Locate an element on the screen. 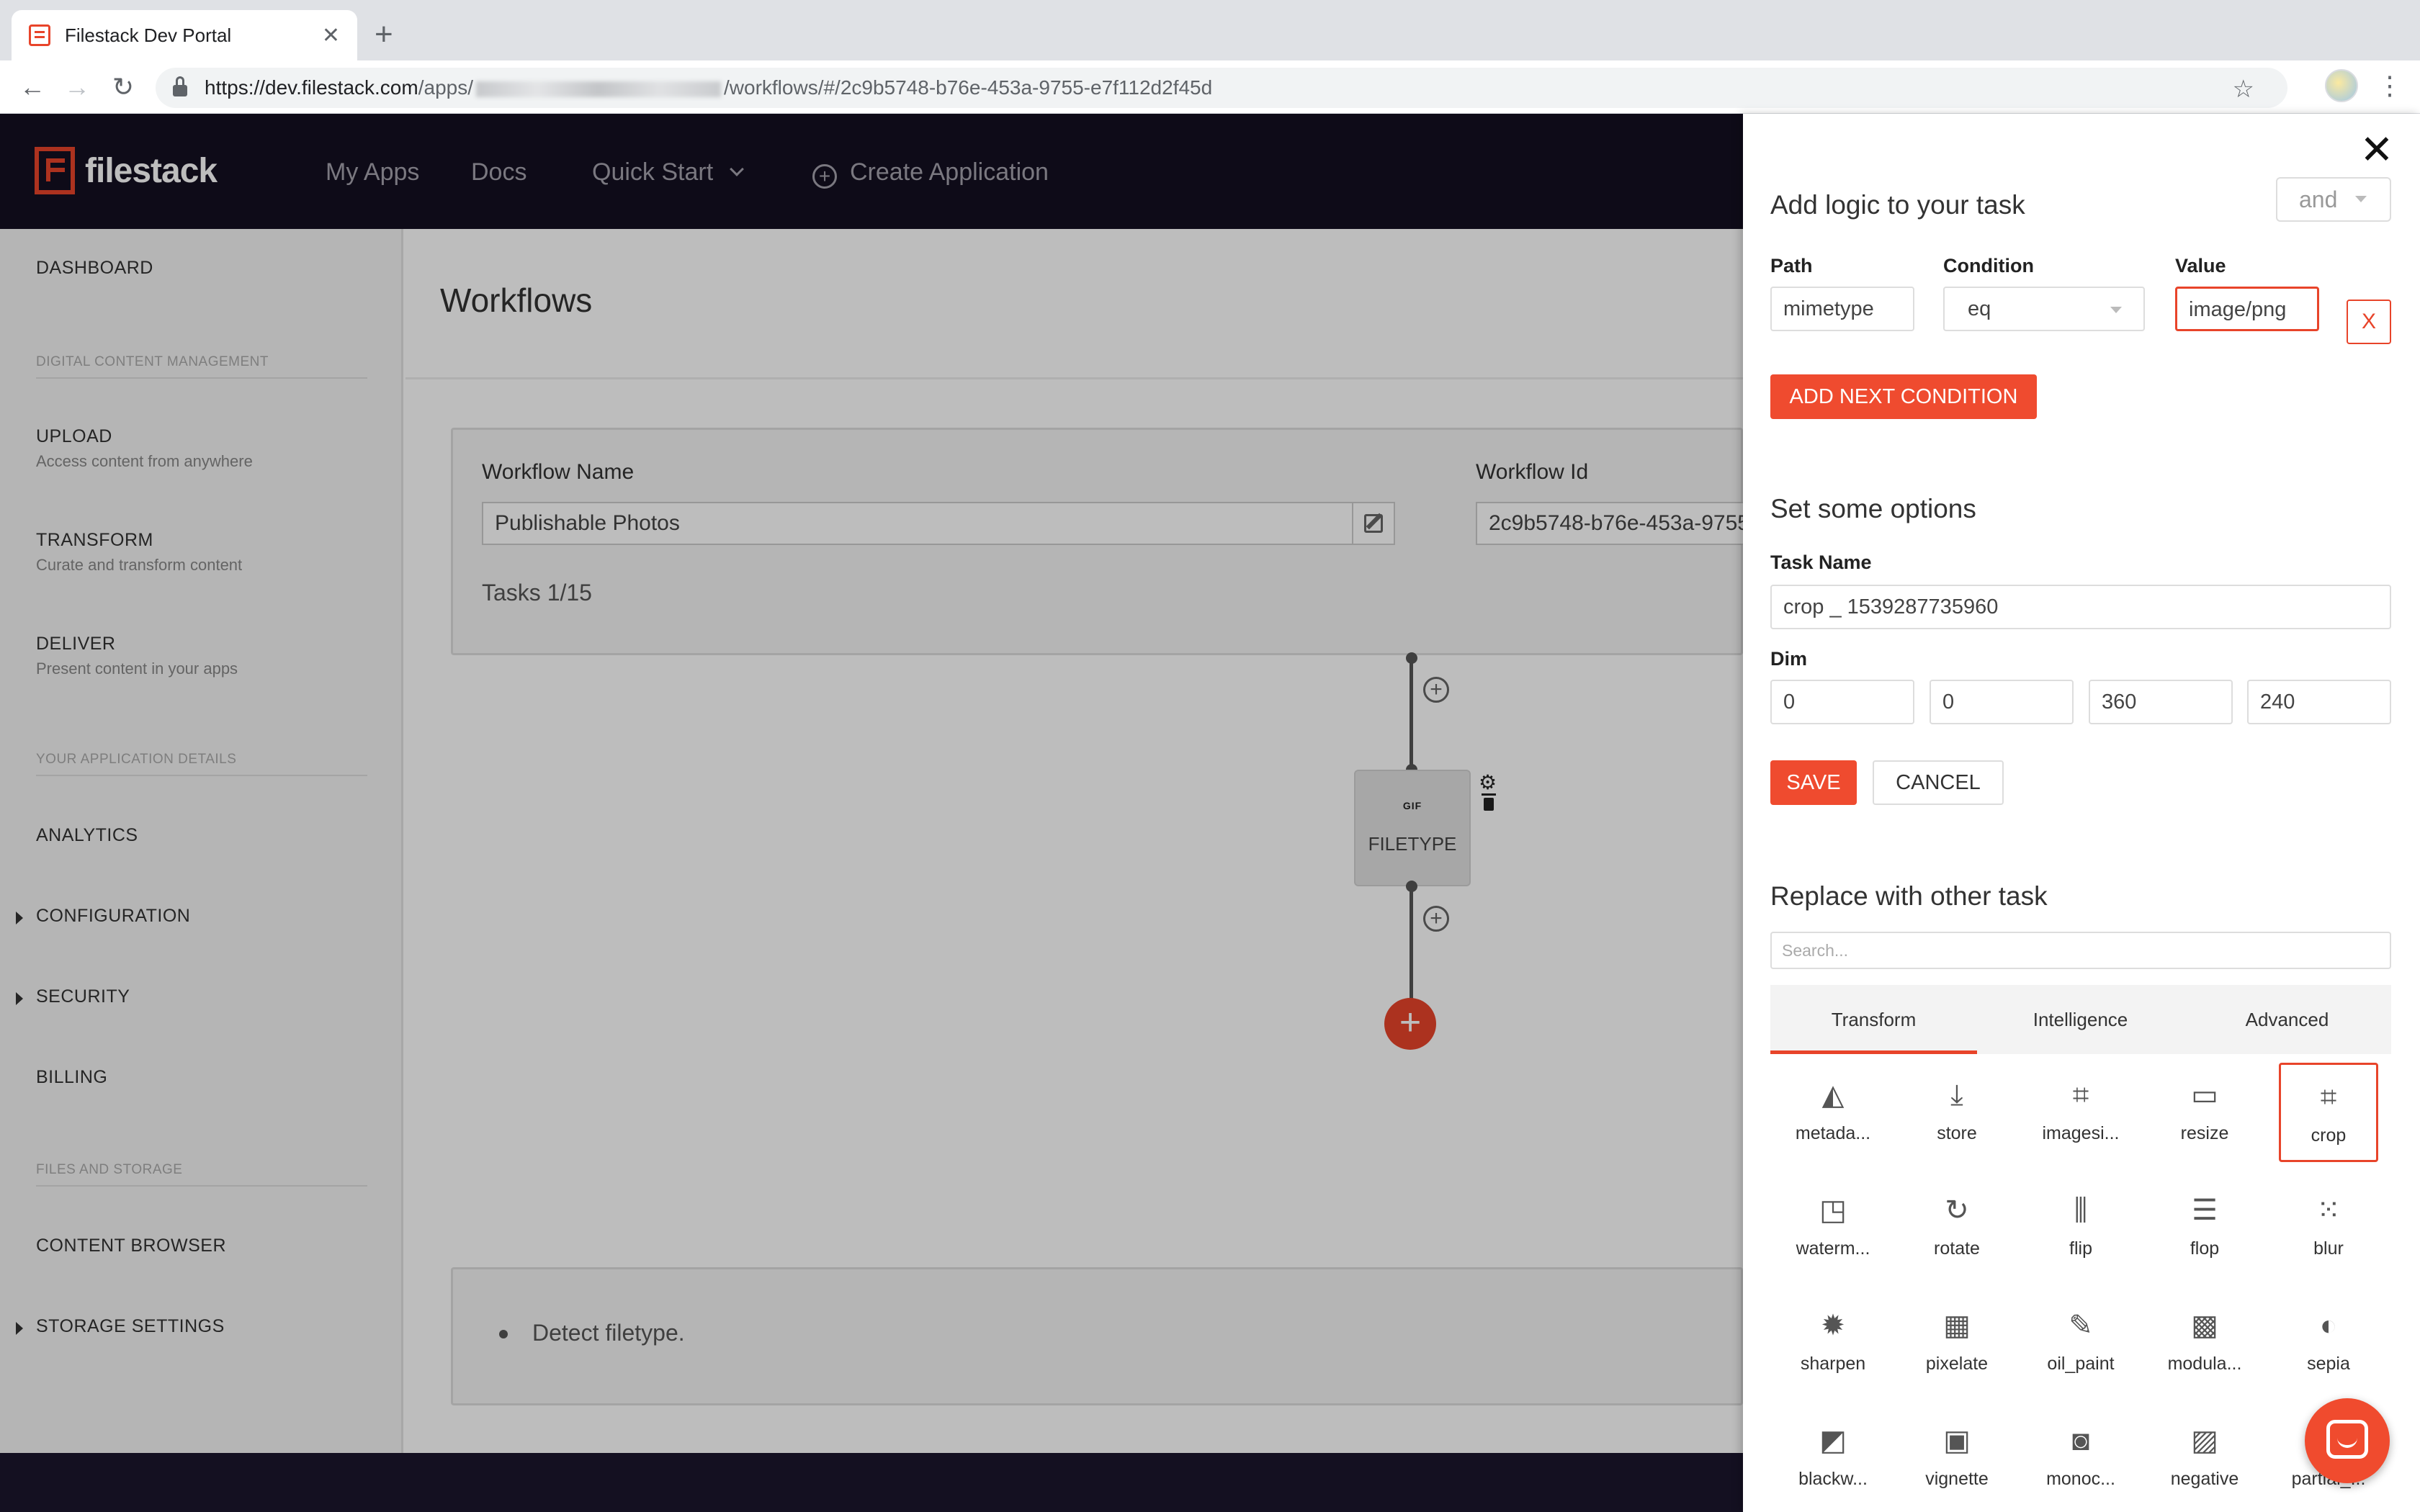 The image size is (2420, 1512). contrast-icon: ◐ is located at coordinates (2328, 1325).